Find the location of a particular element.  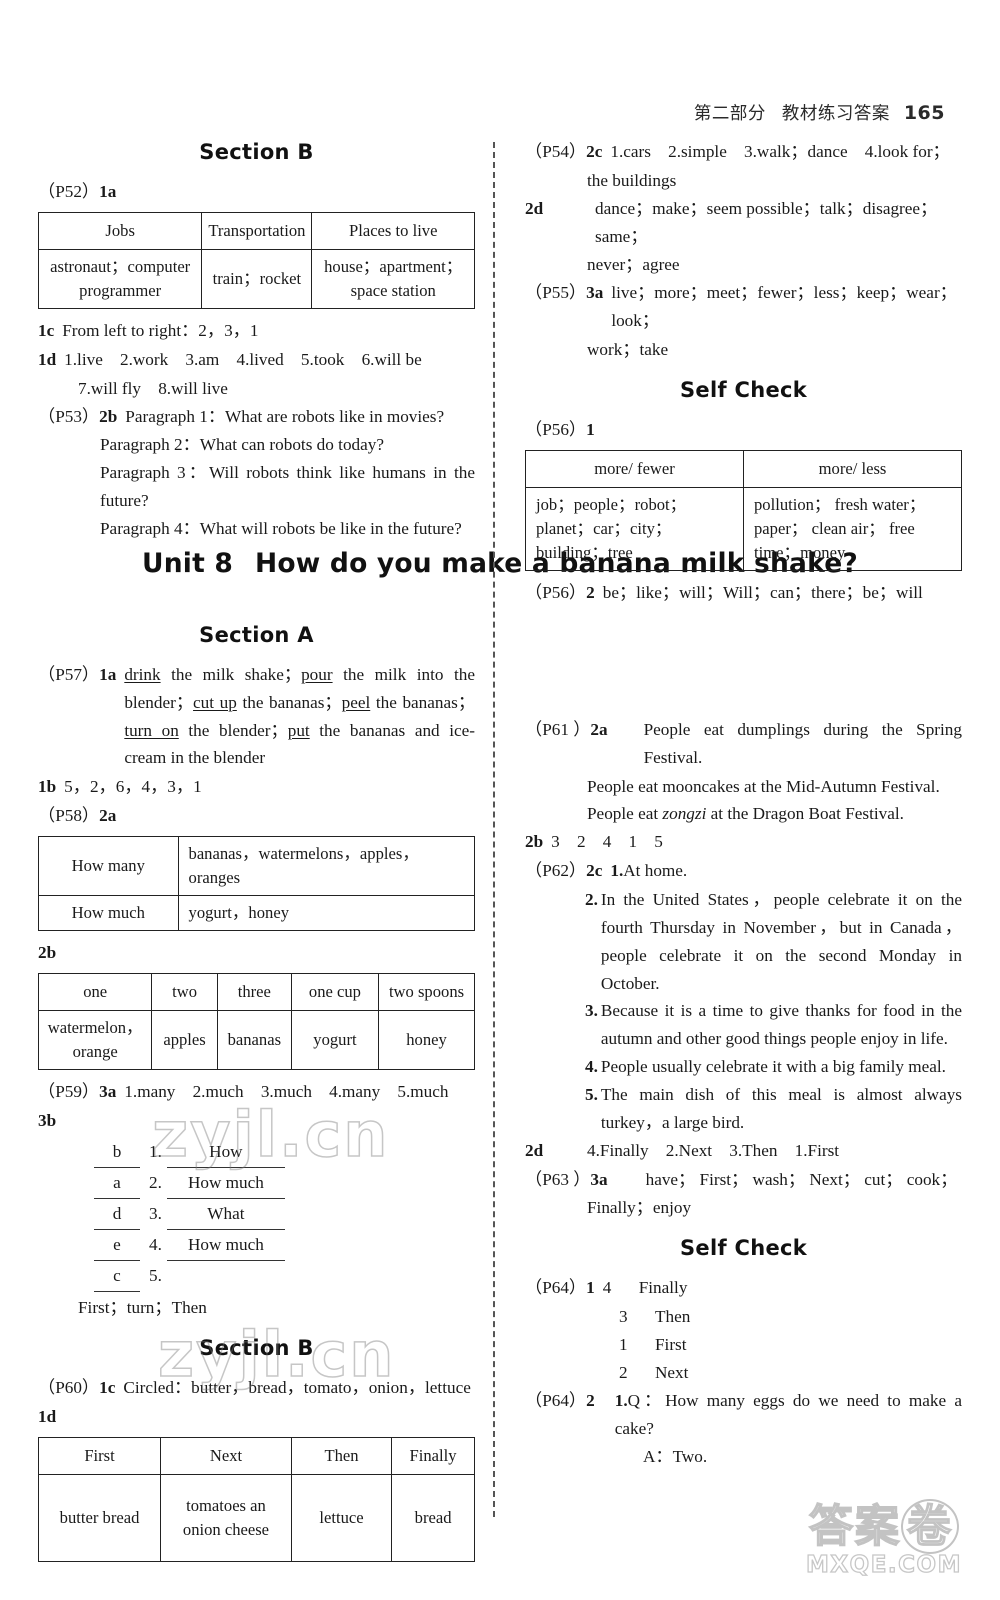

entry-tag: （P52）1a is located at coordinates (81, 192).